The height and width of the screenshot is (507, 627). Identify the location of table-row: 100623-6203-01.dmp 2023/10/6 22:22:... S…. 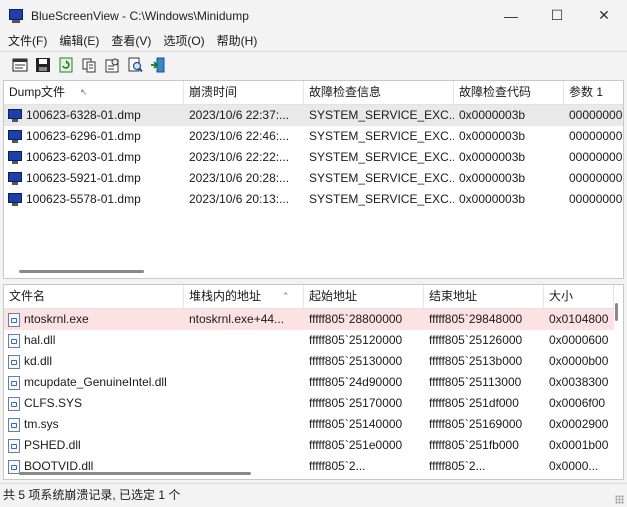
(313, 157).